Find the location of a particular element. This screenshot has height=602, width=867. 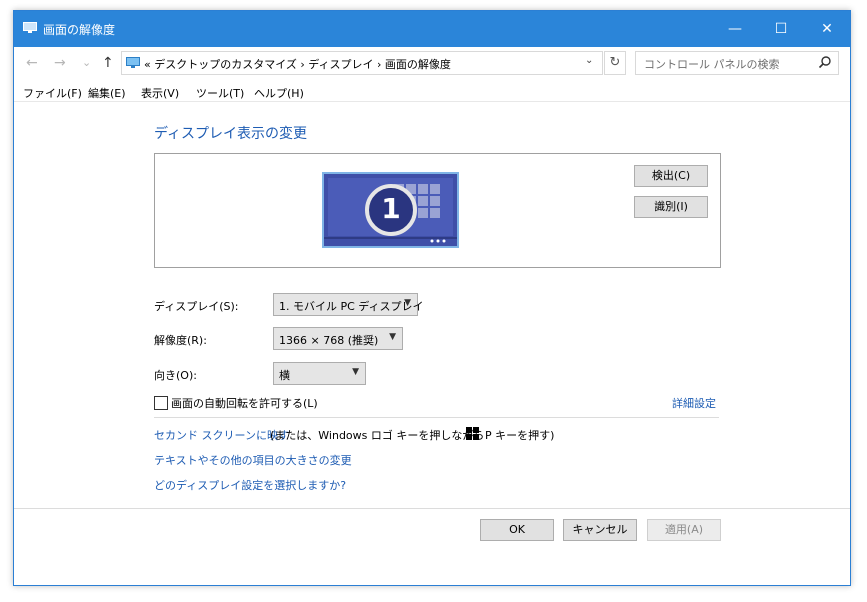

close-button: ✕ is located at coordinates (827, 29).